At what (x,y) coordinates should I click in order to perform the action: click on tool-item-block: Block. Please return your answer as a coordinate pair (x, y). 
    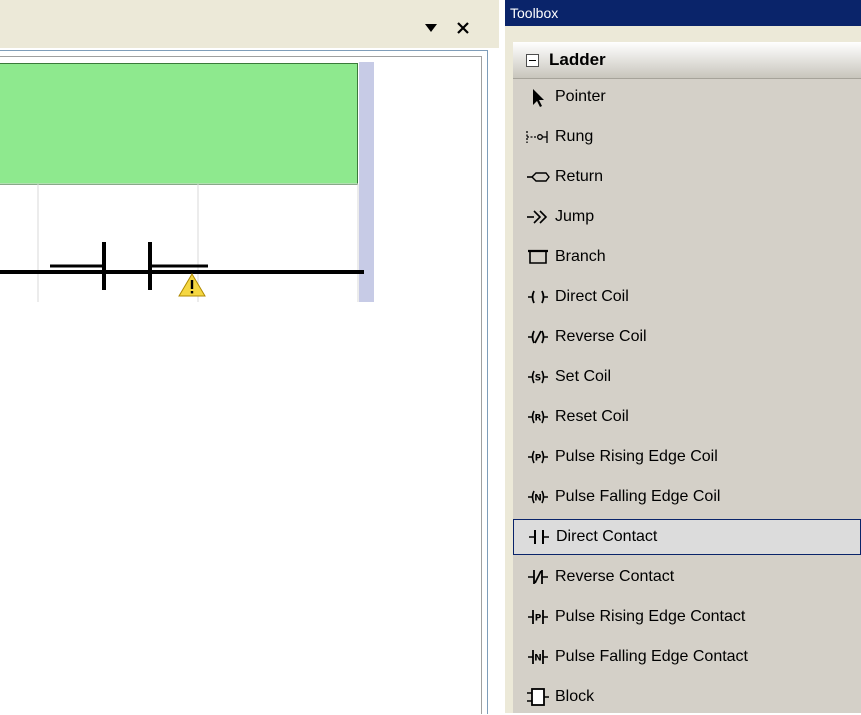
    Looking at the image, I should click on (687, 697).